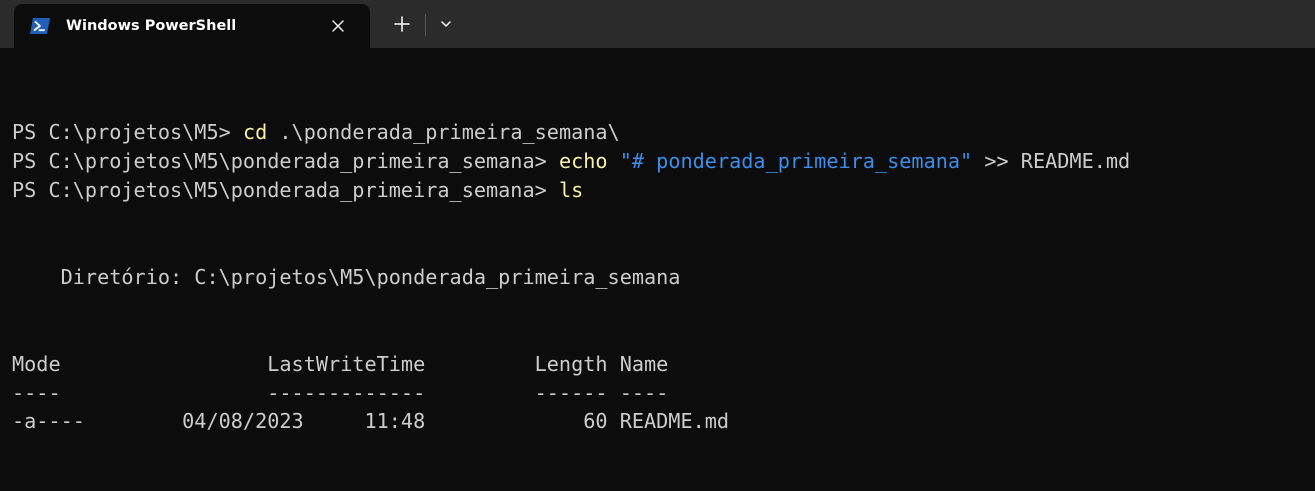 The height and width of the screenshot is (491, 1315). What do you see at coordinates (571, 190) in the screenshot?
I see `command: ls` at bounding box center [571, 190].